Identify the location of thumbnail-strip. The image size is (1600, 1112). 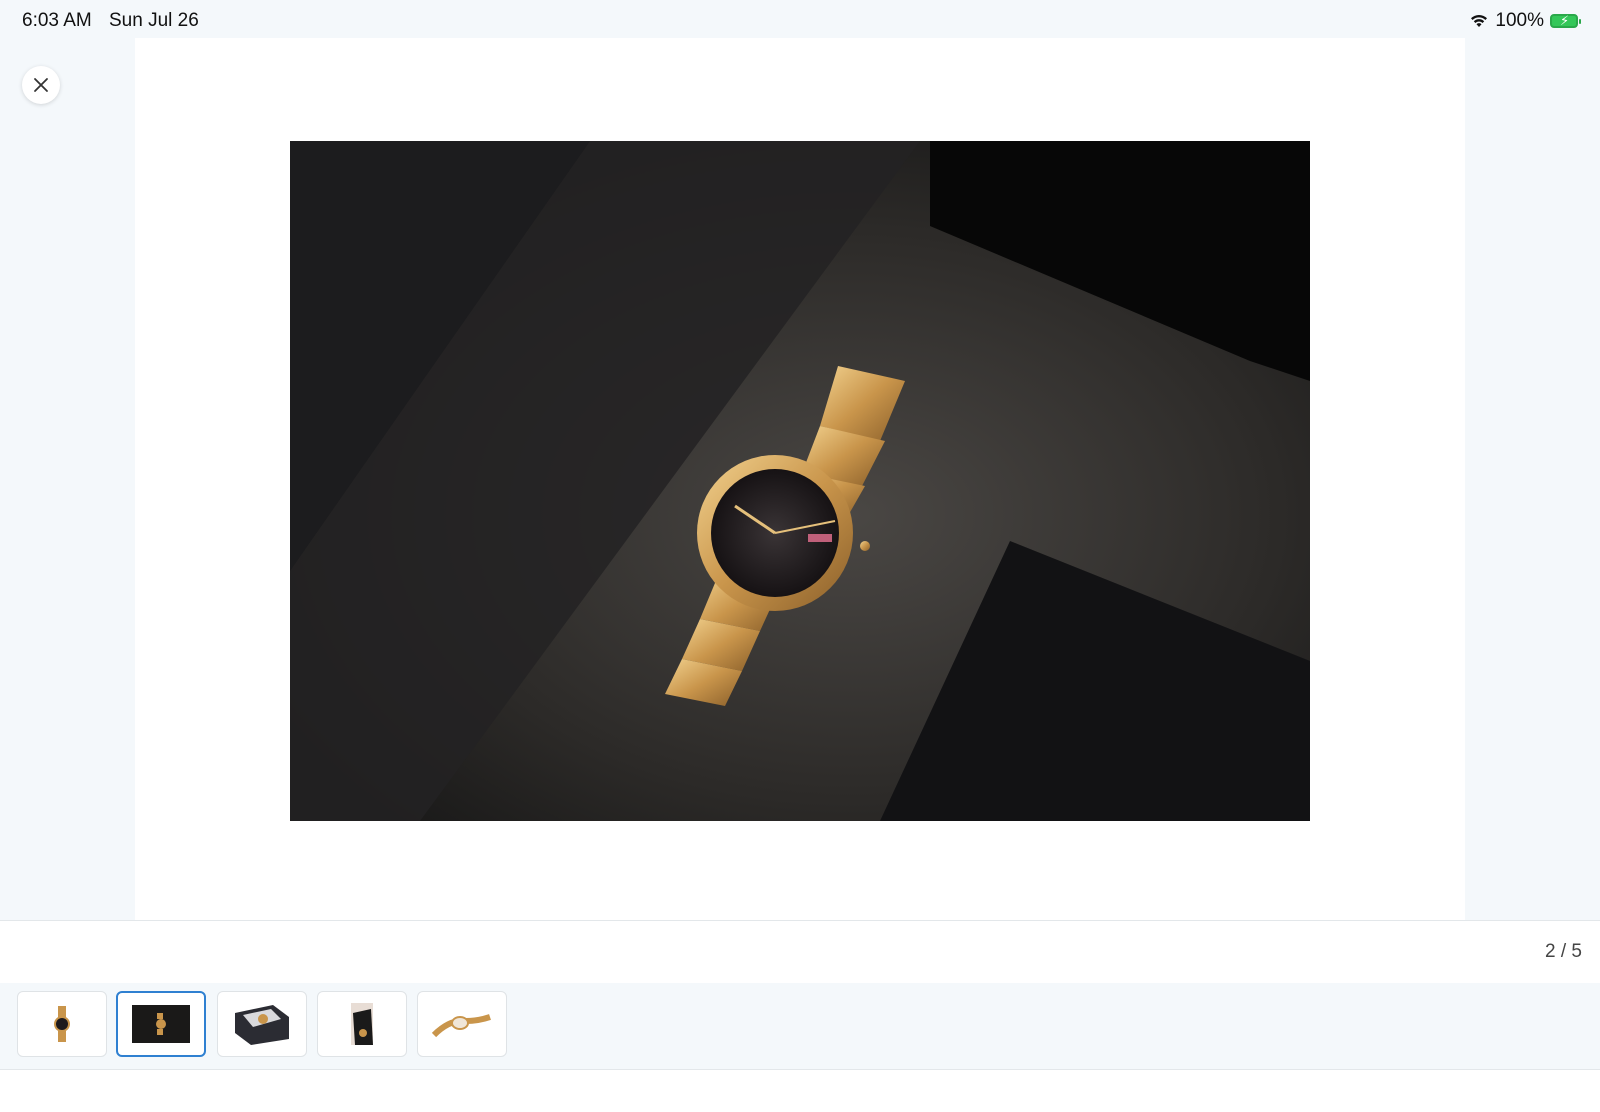
(800, 1026).